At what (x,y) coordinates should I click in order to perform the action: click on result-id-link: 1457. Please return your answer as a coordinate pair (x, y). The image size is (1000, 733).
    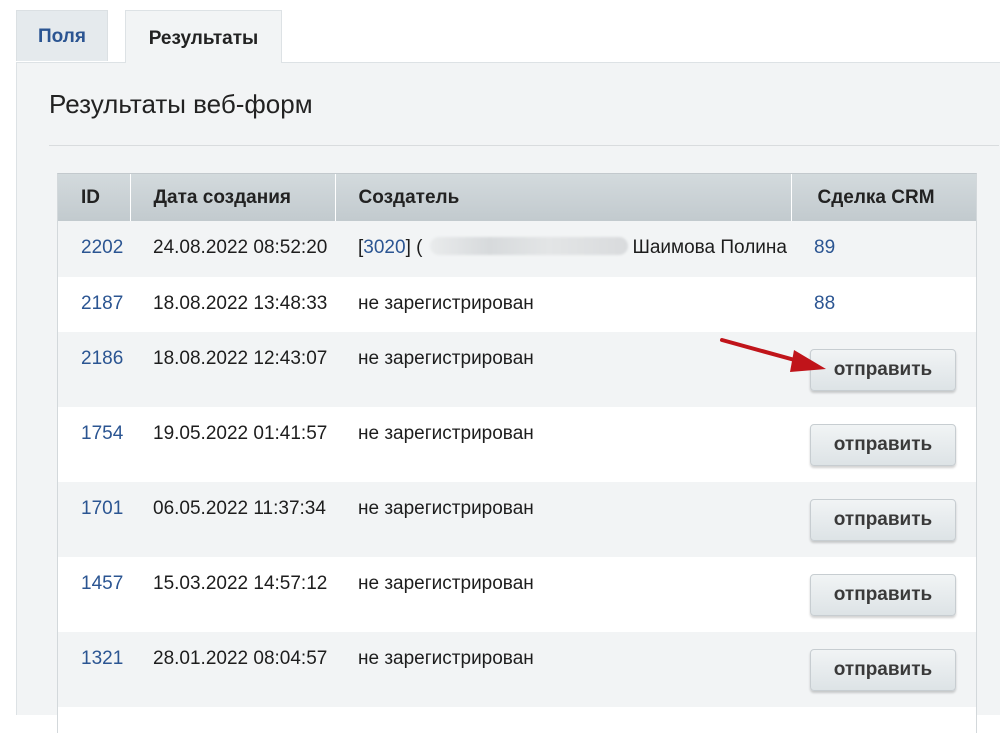
    Looking at the image, I should click on (102, 583).